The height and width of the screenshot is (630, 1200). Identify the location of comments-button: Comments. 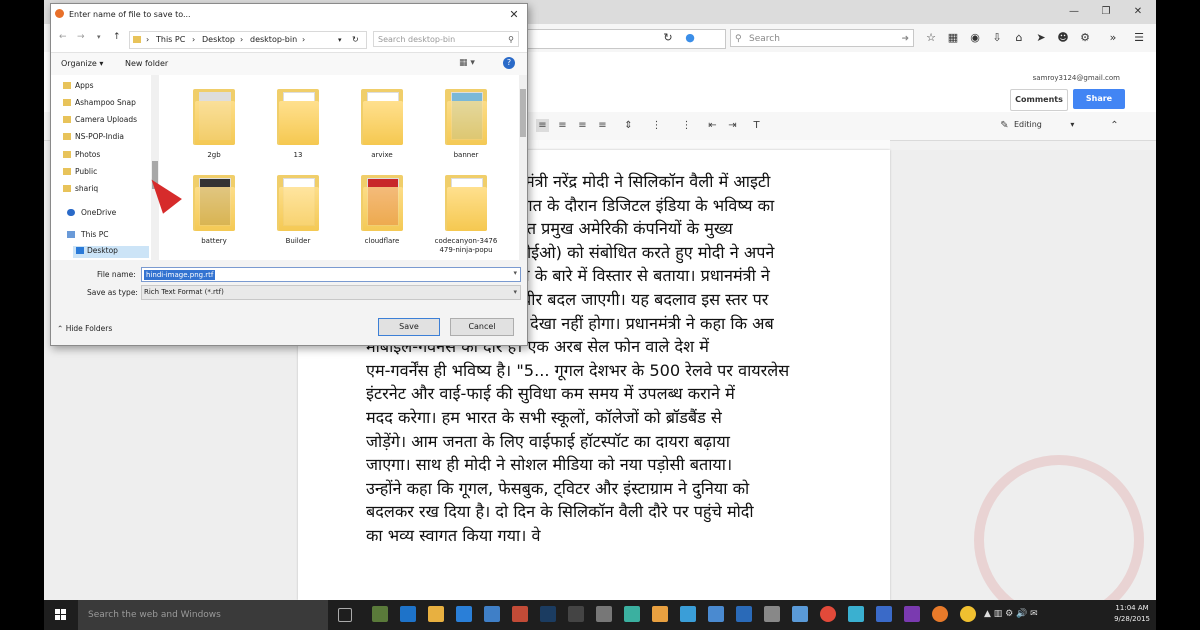
(1039, 100).